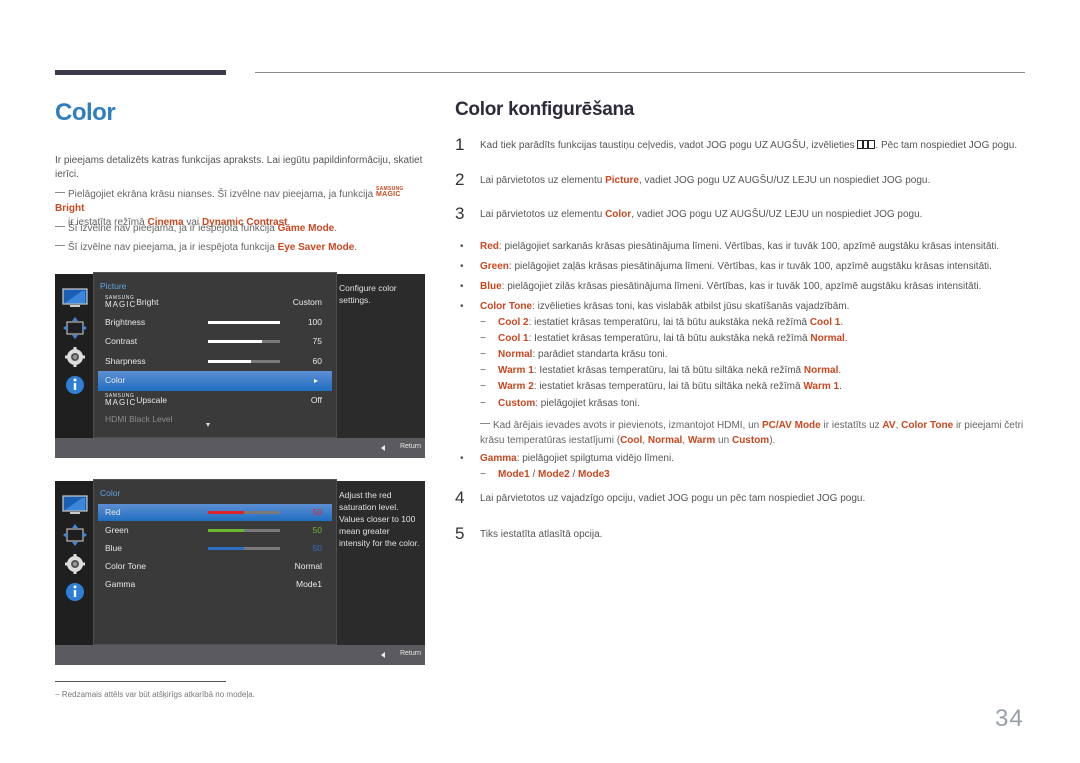  Describe the element at coordinates (640, 72) in the screenshot. I see `header-rule-thin` at that location.